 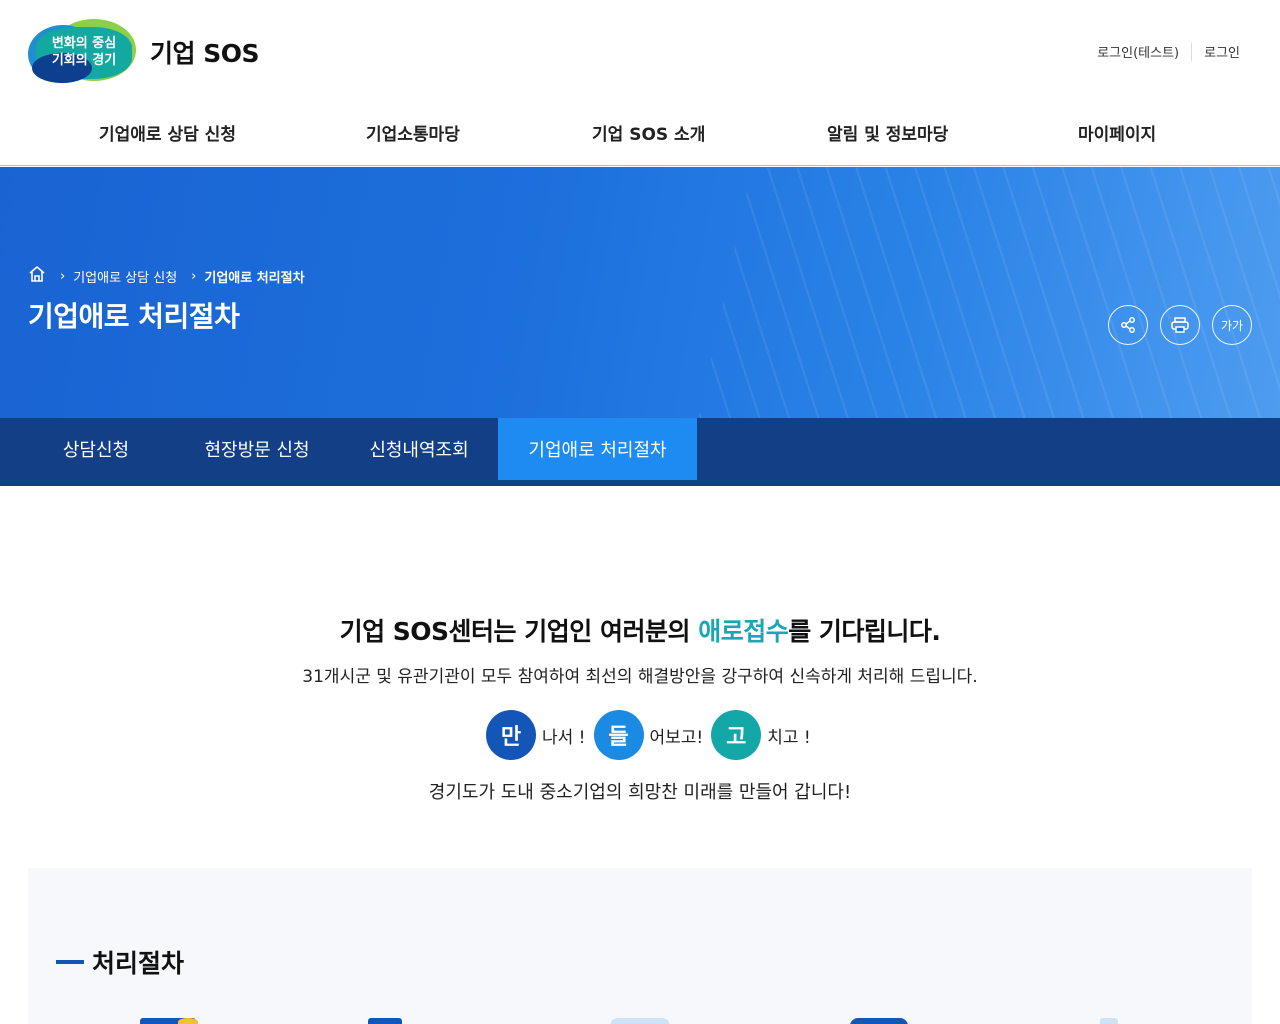 I want to click on breadcrumb-current: 기업애로 처리절차, so click(x=254, y=278).